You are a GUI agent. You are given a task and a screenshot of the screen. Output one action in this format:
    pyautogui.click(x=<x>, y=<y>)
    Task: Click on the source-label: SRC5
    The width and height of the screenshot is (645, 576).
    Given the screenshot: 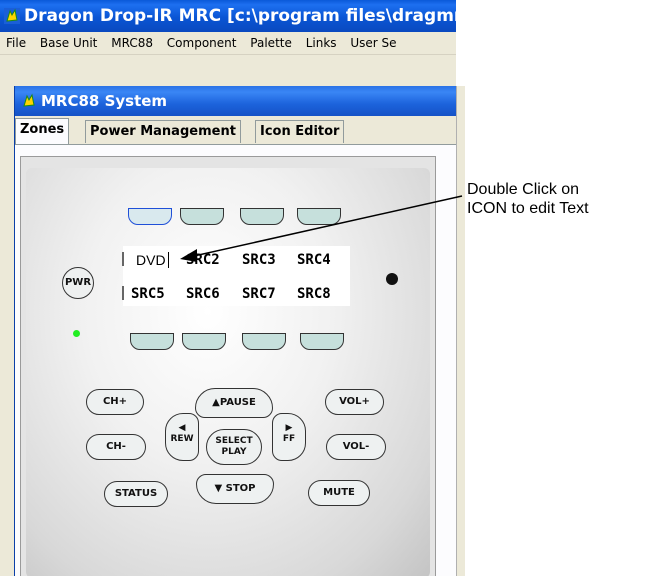 What is the action you would take?
    pyautogui.click(x=148, y=294)
    